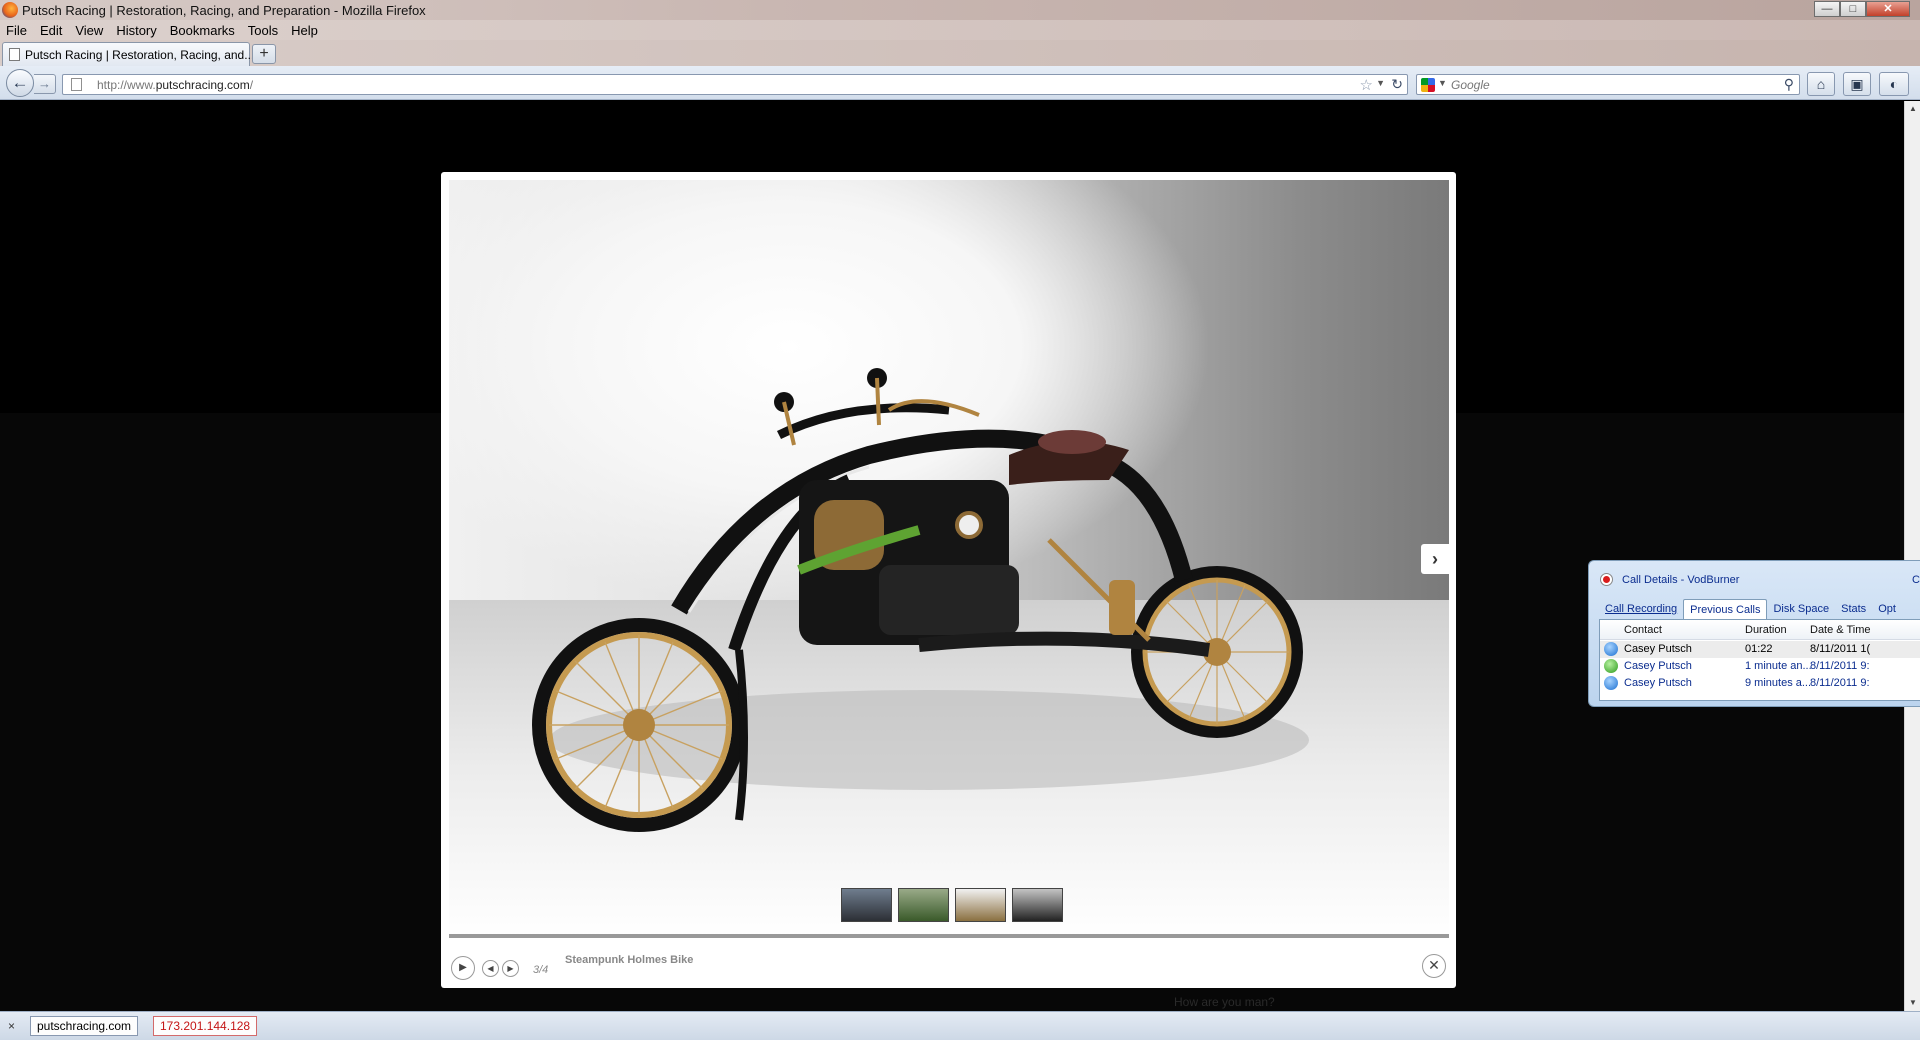 The height and width of the screenshot is (1040, 1920). What do you see at coordinates (1887, 609) in the screenshot?
I see `tab-options: Opt` at bounding box center [1887, 609].